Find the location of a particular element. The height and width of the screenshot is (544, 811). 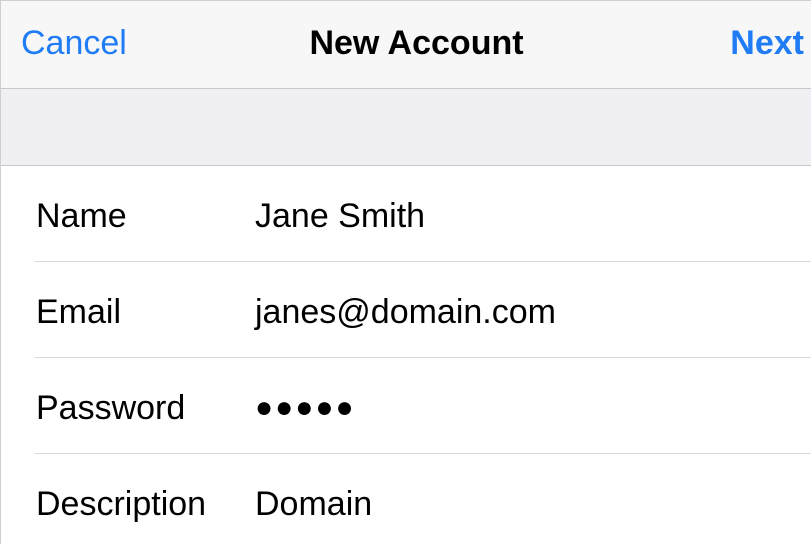

section-header-spacer is located at coordinates (406, 127).